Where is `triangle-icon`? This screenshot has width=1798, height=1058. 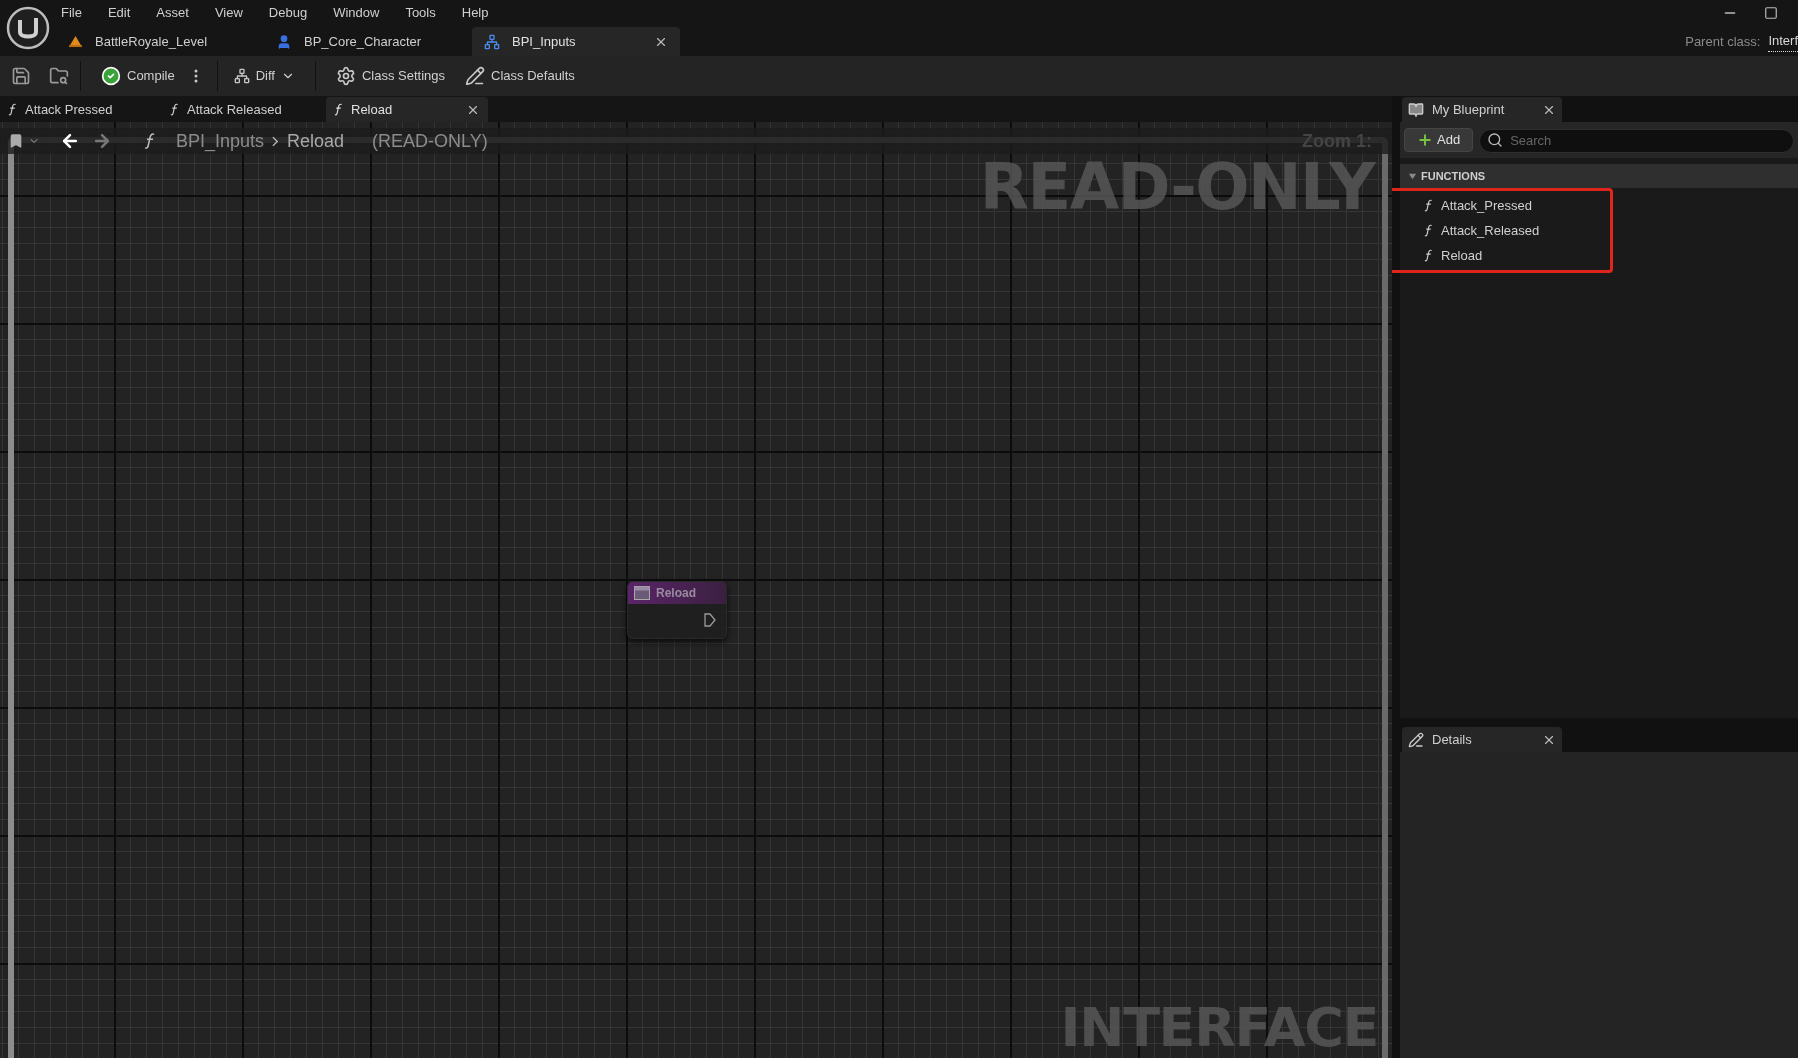 triangle-icon is located at coordinates (75, 41).